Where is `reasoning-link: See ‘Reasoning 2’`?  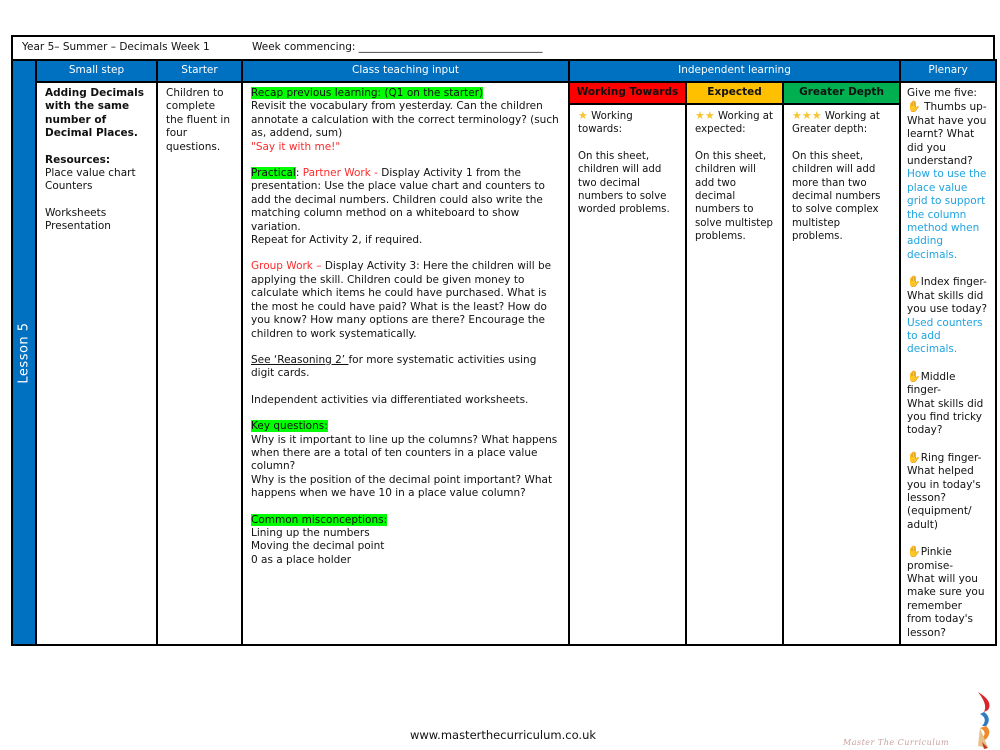 reasoning-link: See ‘Reasoning 2’ is located at coordinates (299, 360).